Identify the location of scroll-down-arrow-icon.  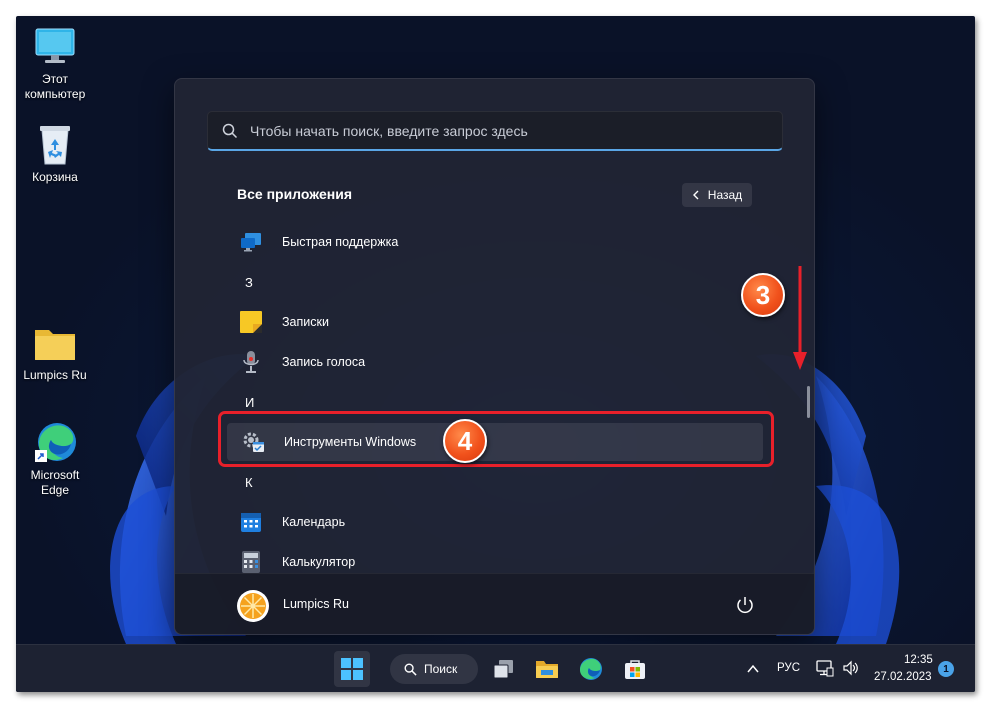
(800, 318).